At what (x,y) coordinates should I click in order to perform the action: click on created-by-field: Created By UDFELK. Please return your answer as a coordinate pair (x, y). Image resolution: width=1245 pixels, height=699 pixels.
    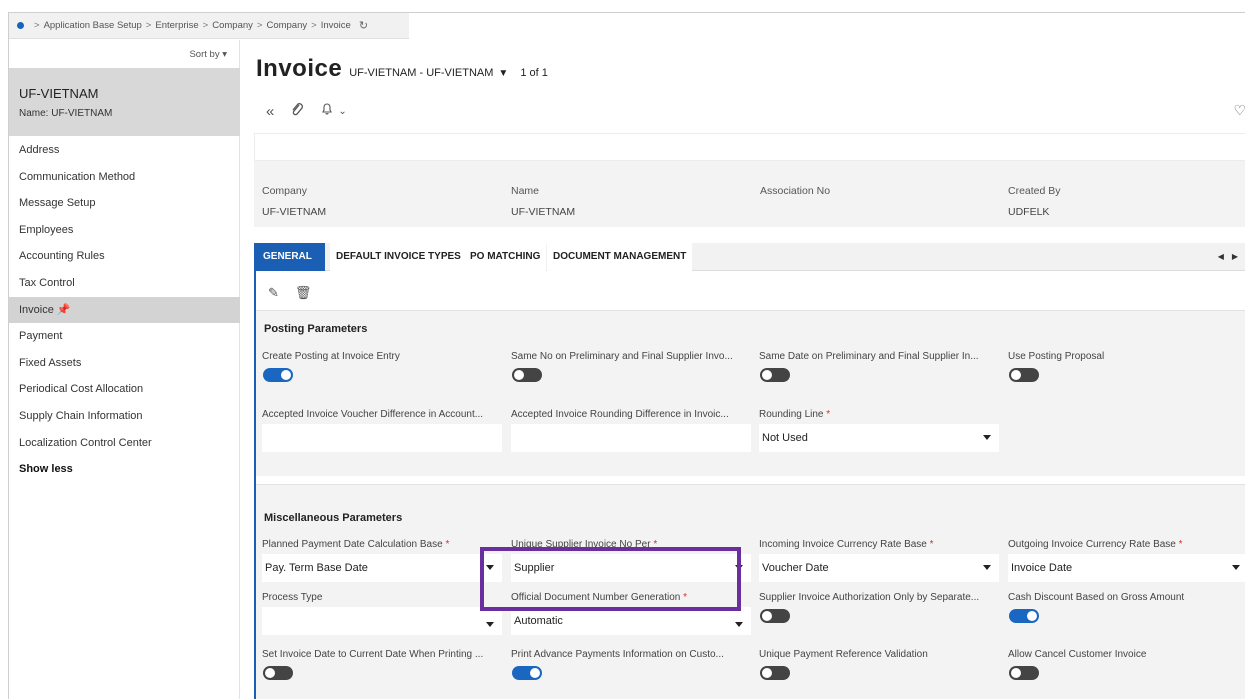
    Looking at the image, I should click on (1126, 201).